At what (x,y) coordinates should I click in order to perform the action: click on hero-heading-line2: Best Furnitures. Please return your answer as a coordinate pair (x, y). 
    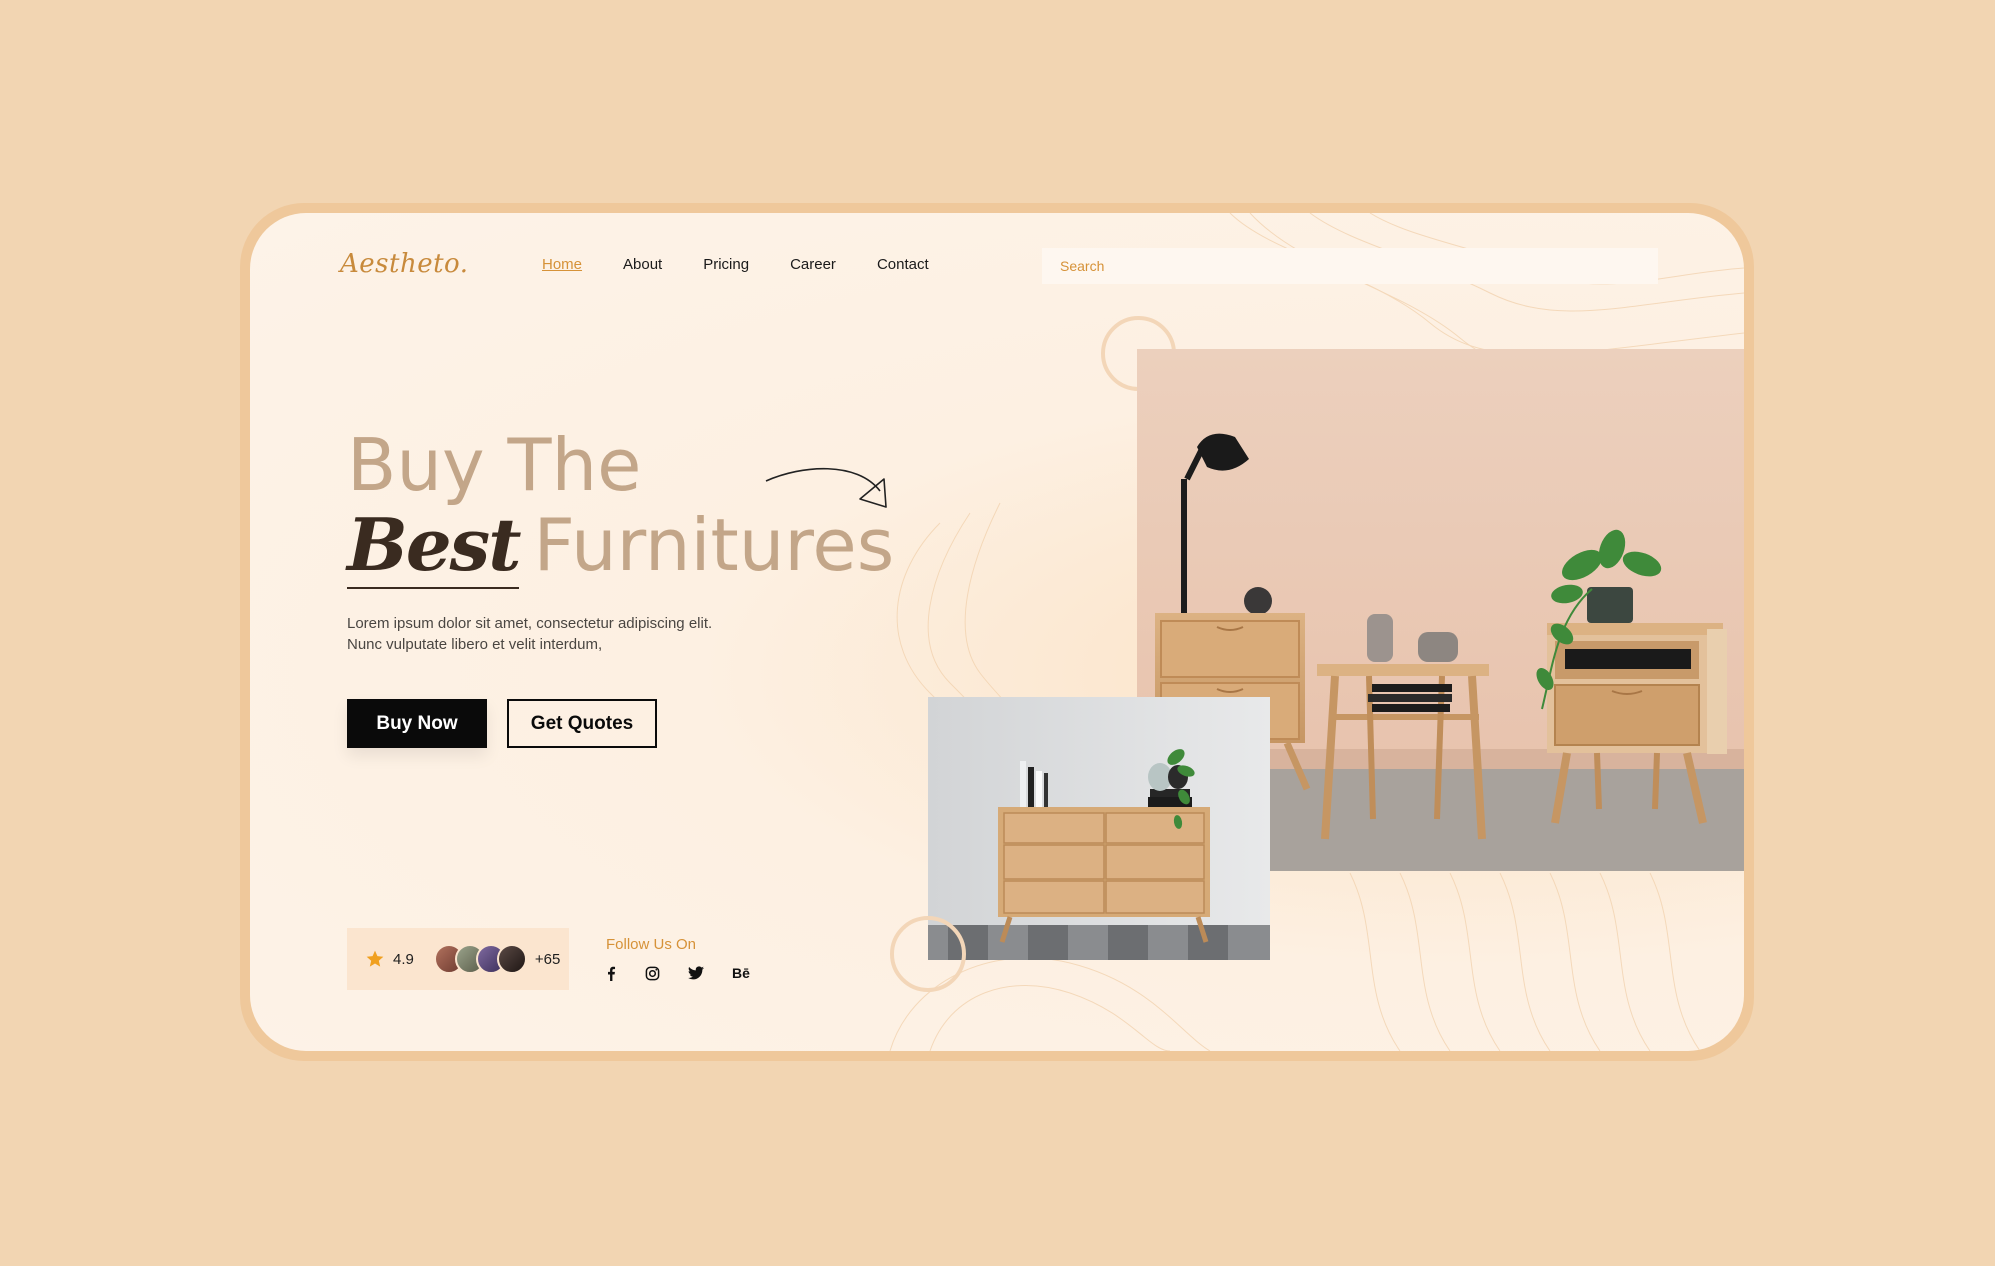
    Looking at the image, I should click on (621, 545).